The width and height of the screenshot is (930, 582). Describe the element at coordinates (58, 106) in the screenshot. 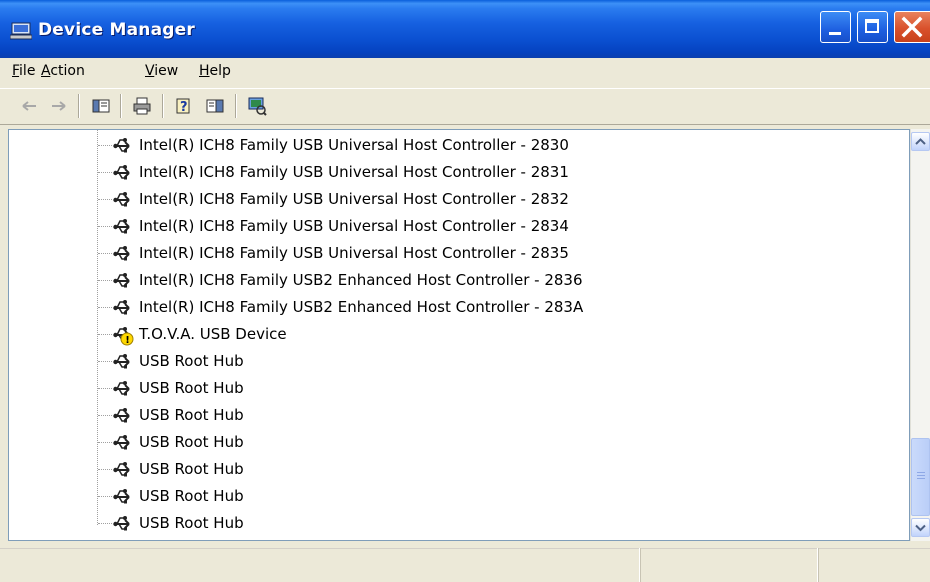

I see `forward-arrow-icon` at that location.